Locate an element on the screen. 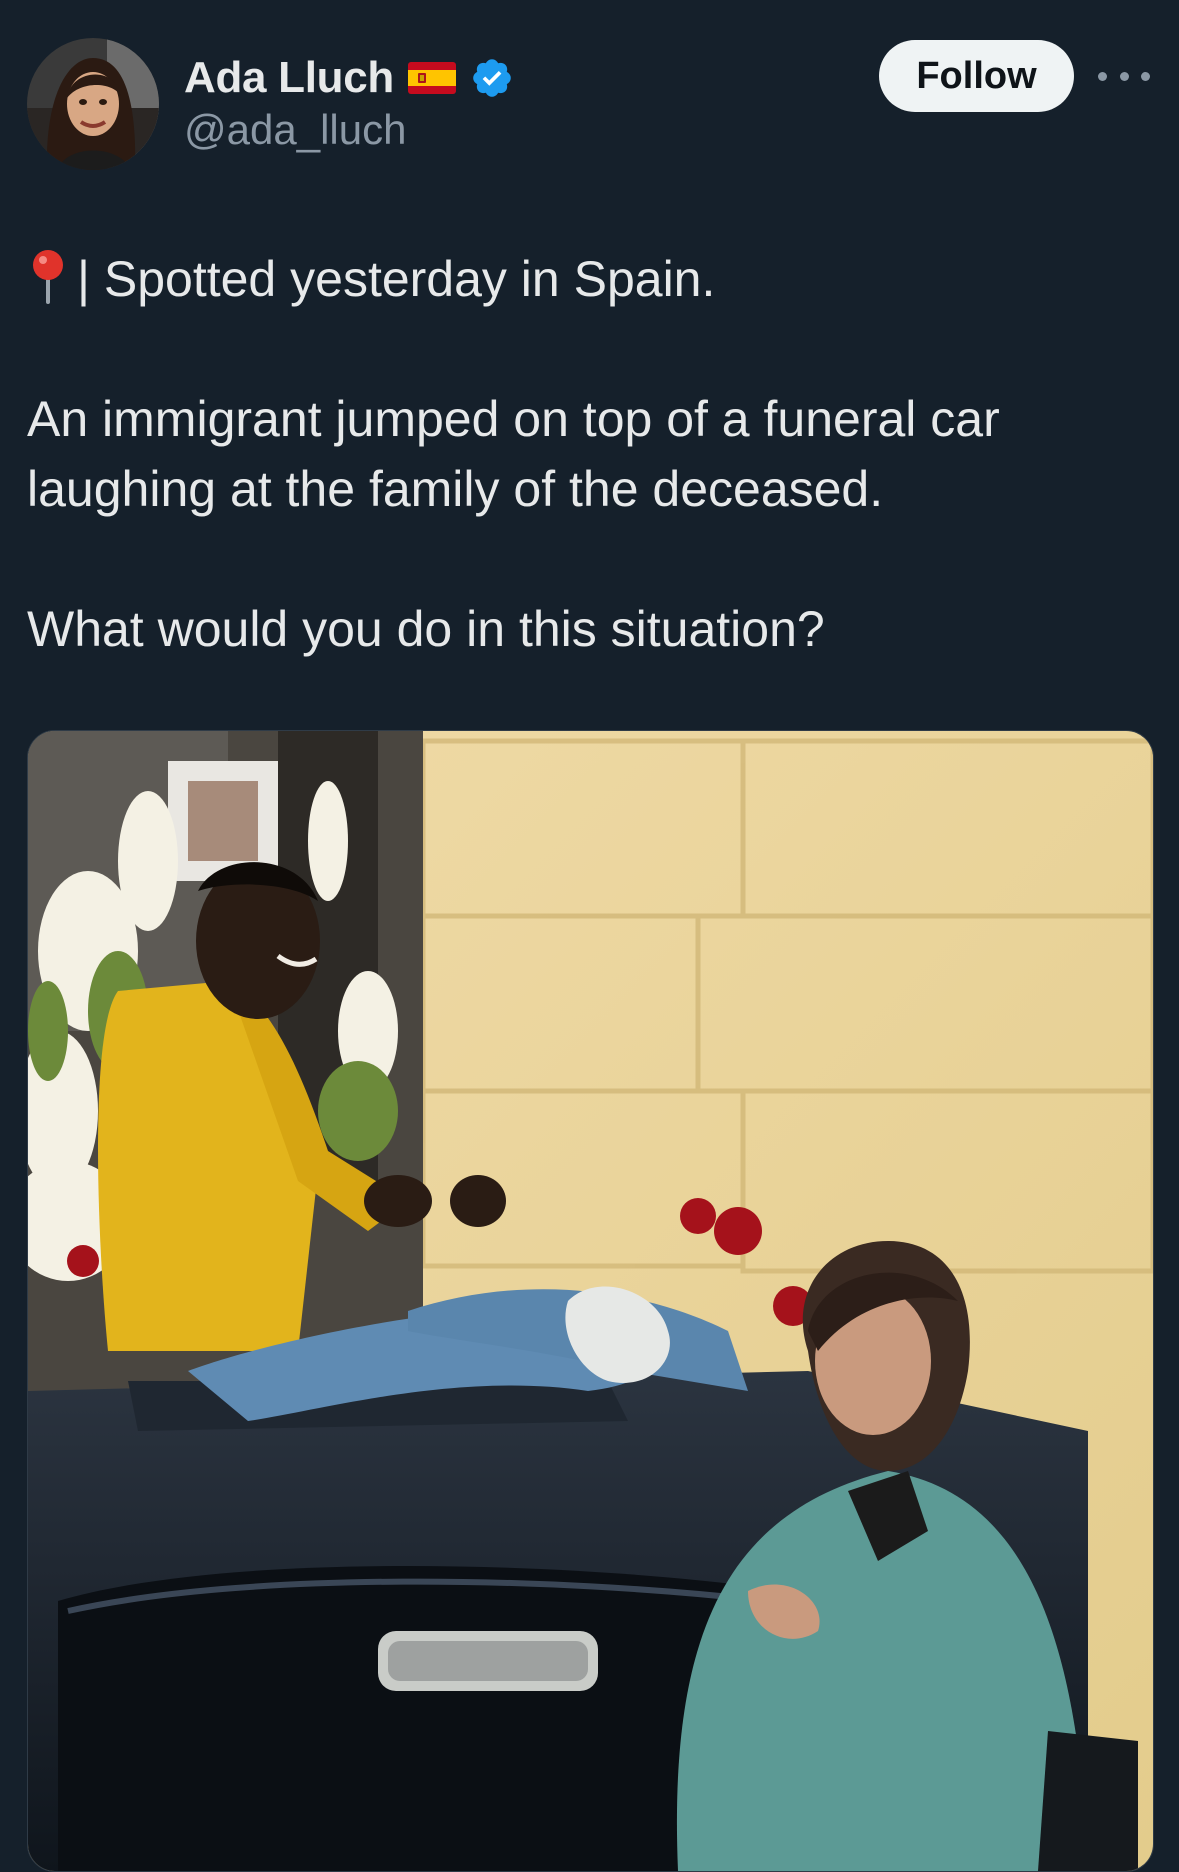 This screenshot has height=1872, width=1179. tweet-line-1-text: | Spotted yesterday in Spain. is located at coordinates (396, 279).